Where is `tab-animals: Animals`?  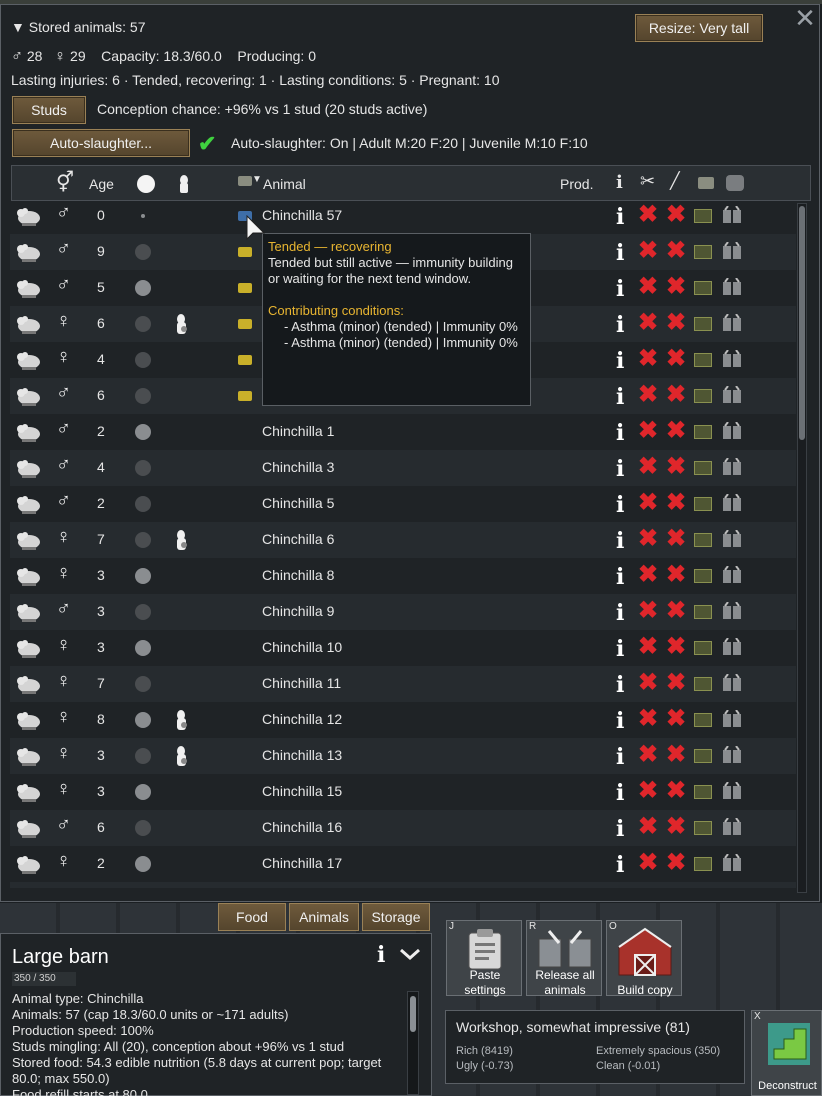 tab-animals: Animals is located at coordinates (324, 917).